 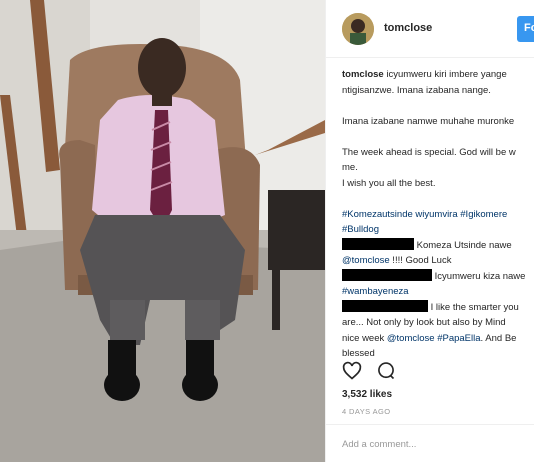 I want to click on hashtag-link: #PapaElla, so click(x=457, y=338).